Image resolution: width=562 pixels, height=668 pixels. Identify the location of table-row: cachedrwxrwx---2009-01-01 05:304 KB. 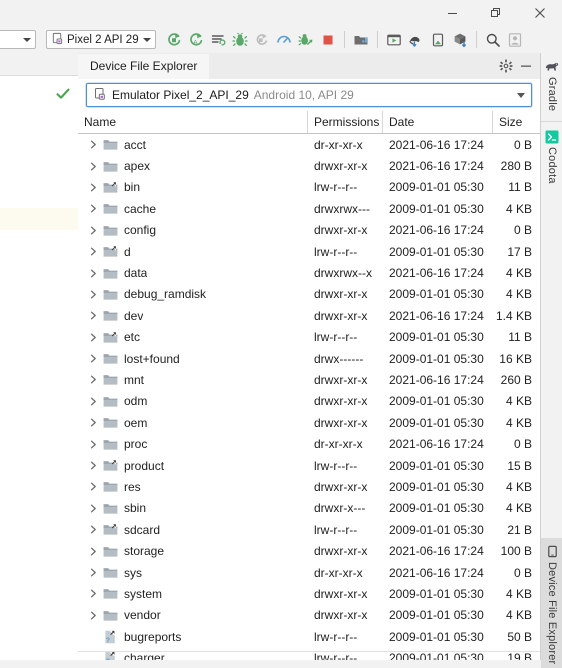
(309, 208).